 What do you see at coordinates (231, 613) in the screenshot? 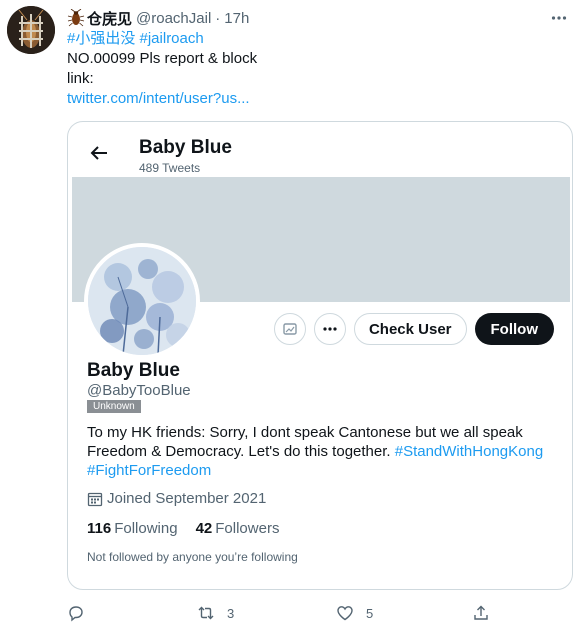
I see `retweet-count: 3` at bounding box center [231, 613].